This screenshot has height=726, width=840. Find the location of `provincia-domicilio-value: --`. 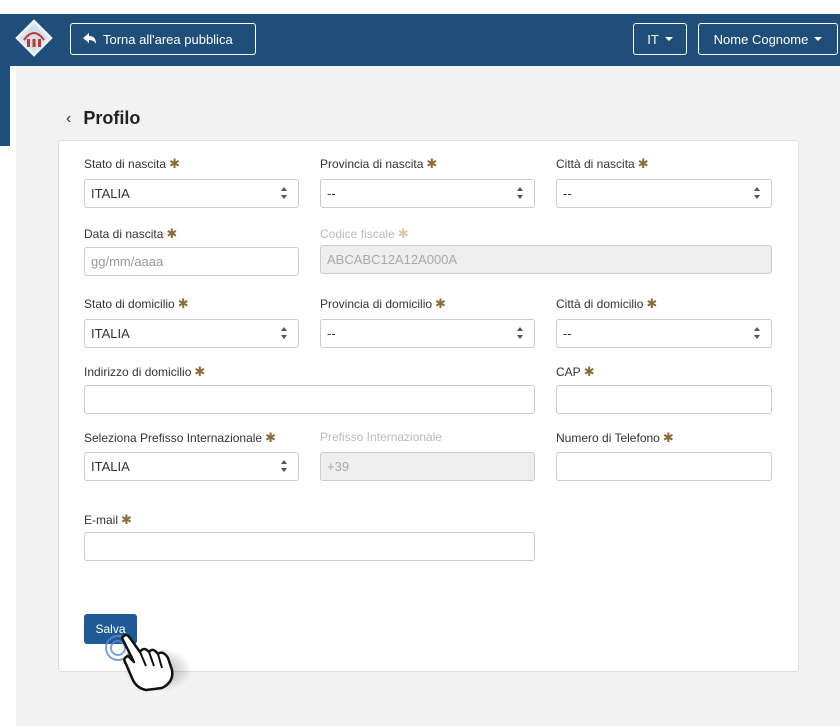

provincia-domicilio-value: -- is located at coordinates (331, 333).